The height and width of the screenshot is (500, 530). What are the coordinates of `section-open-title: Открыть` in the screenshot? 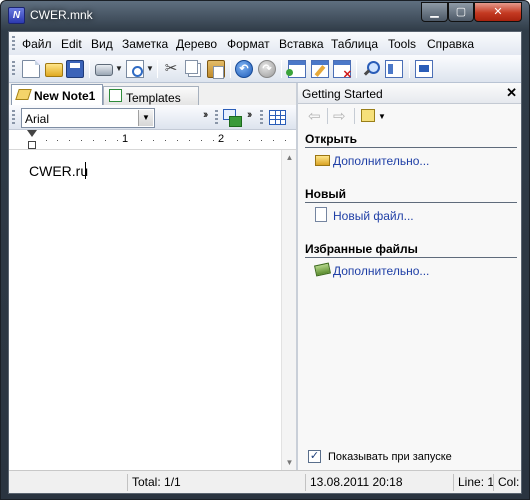 It's located at (331, 139).